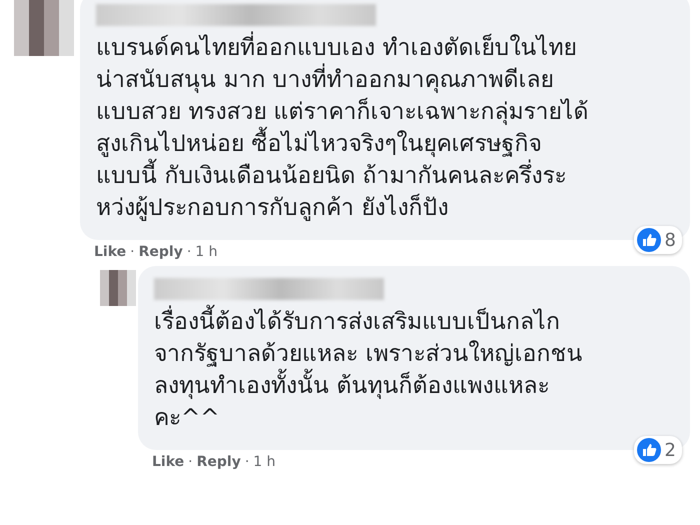  I want to click on reaction-badge: 2, so click(658, 450).